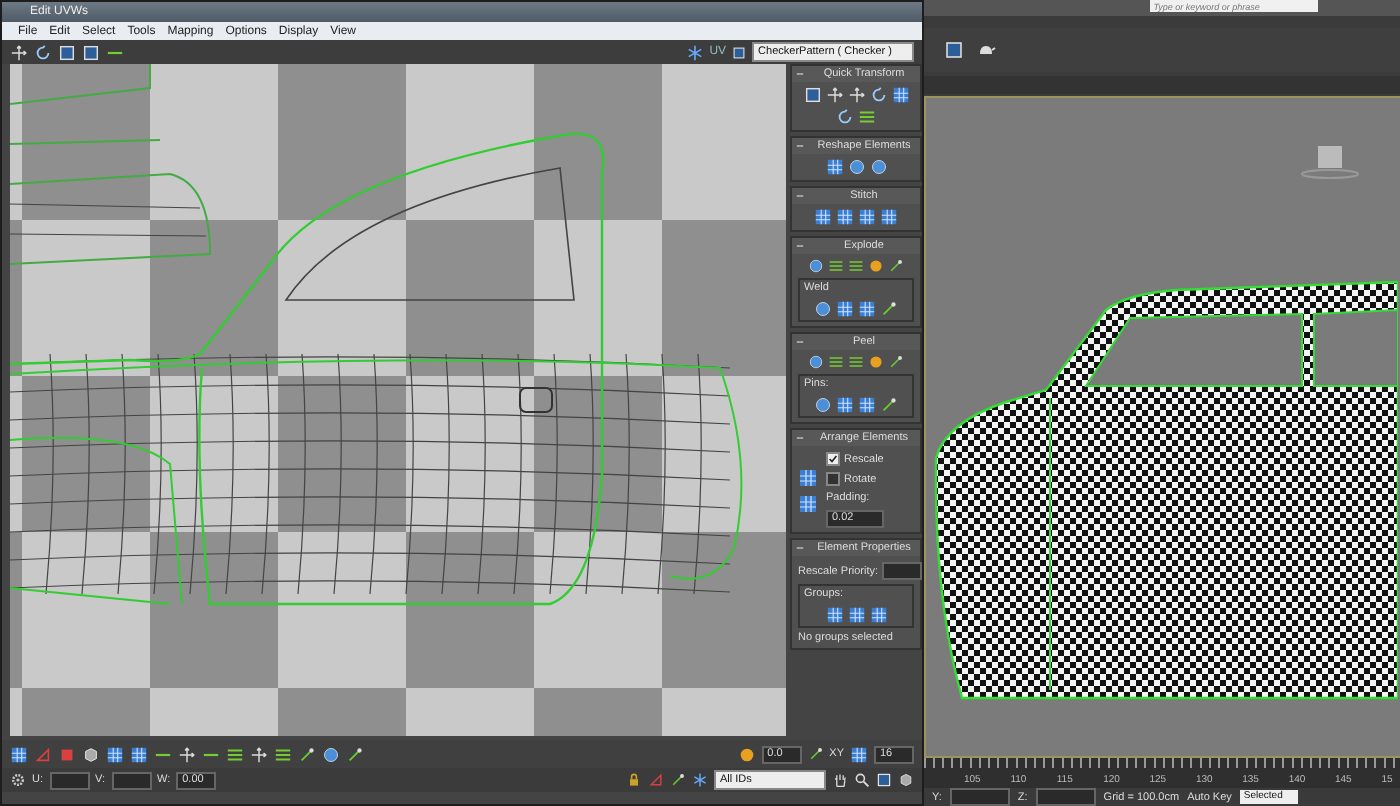  I want to click on hand-icon, so click(840, 780).